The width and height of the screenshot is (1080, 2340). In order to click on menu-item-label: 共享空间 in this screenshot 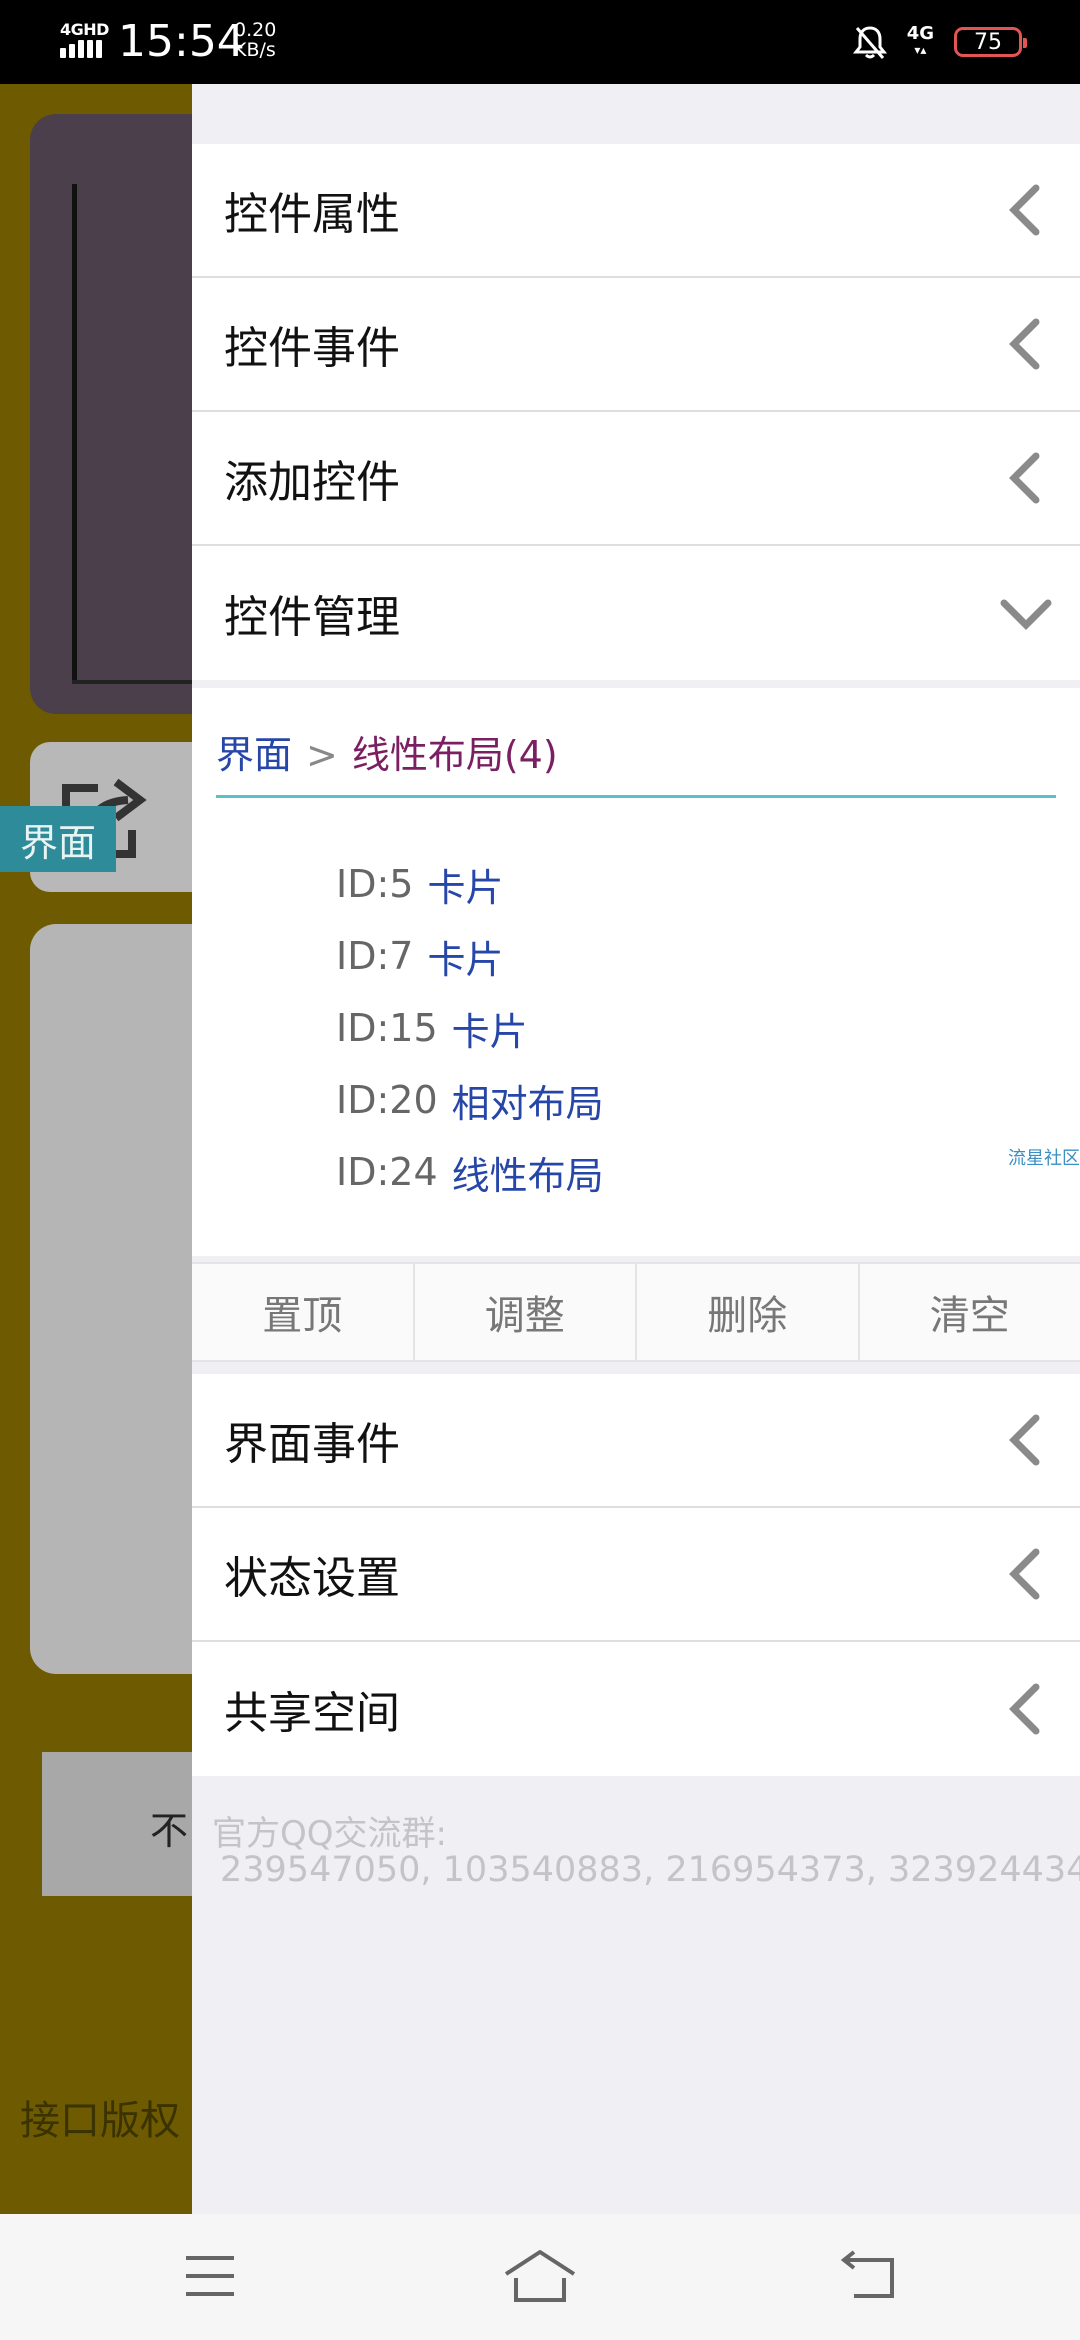, I will do `click(312, 1713)`.